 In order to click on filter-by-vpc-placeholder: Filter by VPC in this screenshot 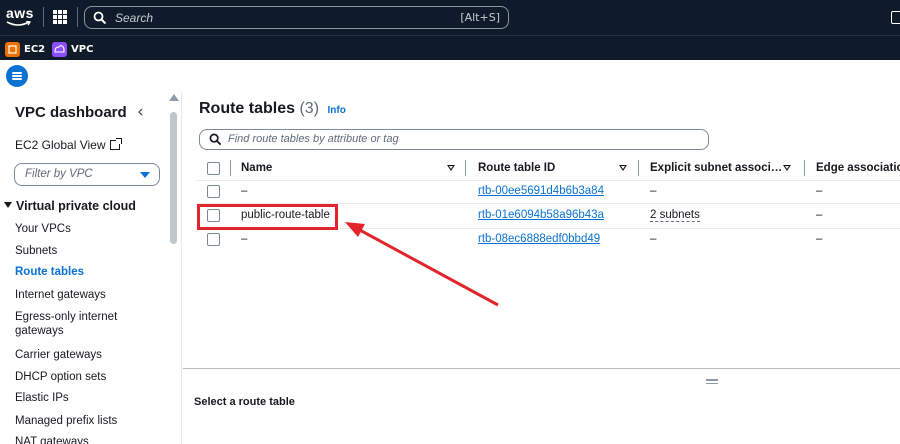, I will do `click(59, 174)`.